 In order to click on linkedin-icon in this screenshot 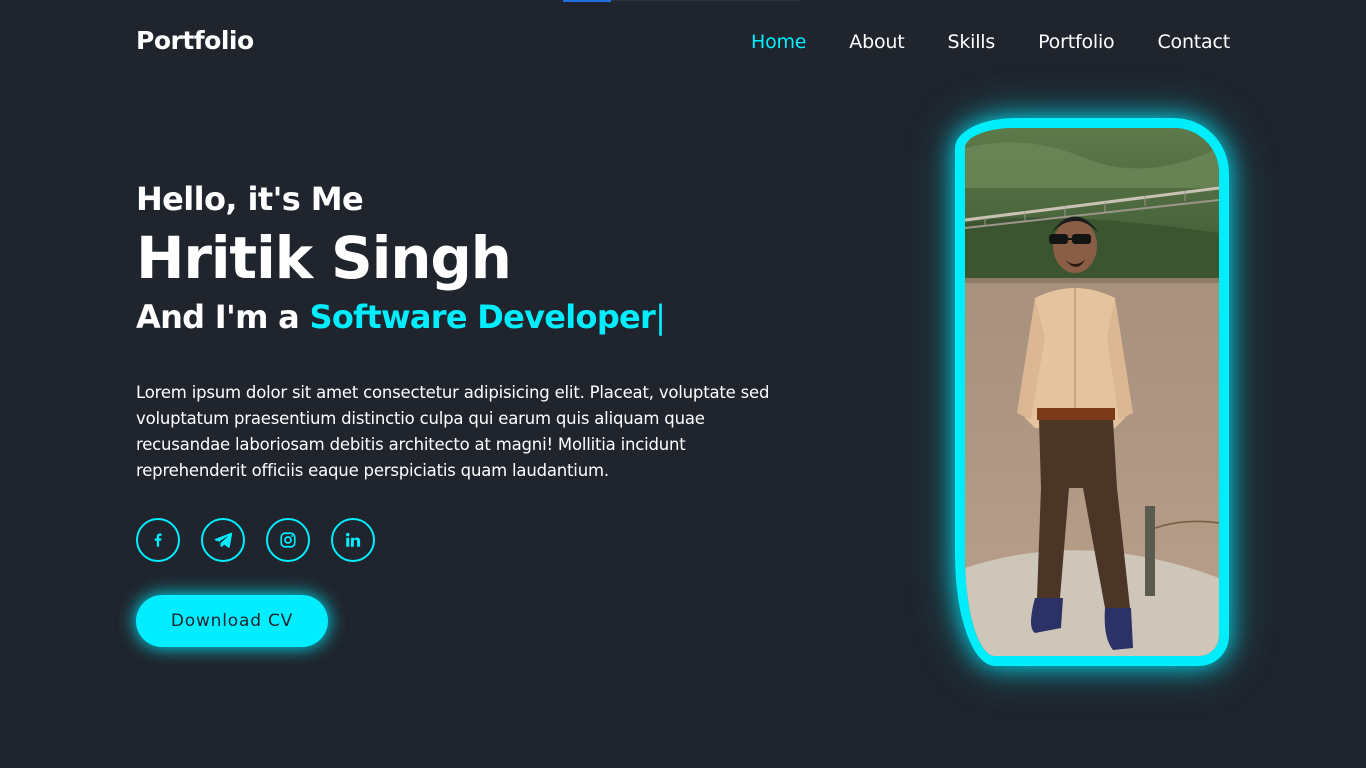, I will do `click(353, 539)`.